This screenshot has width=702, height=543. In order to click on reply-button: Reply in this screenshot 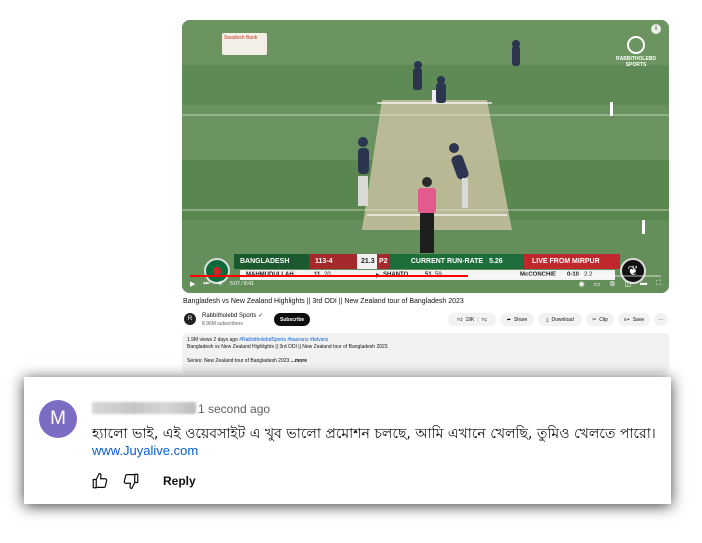, I will do `click(179, 481)`.